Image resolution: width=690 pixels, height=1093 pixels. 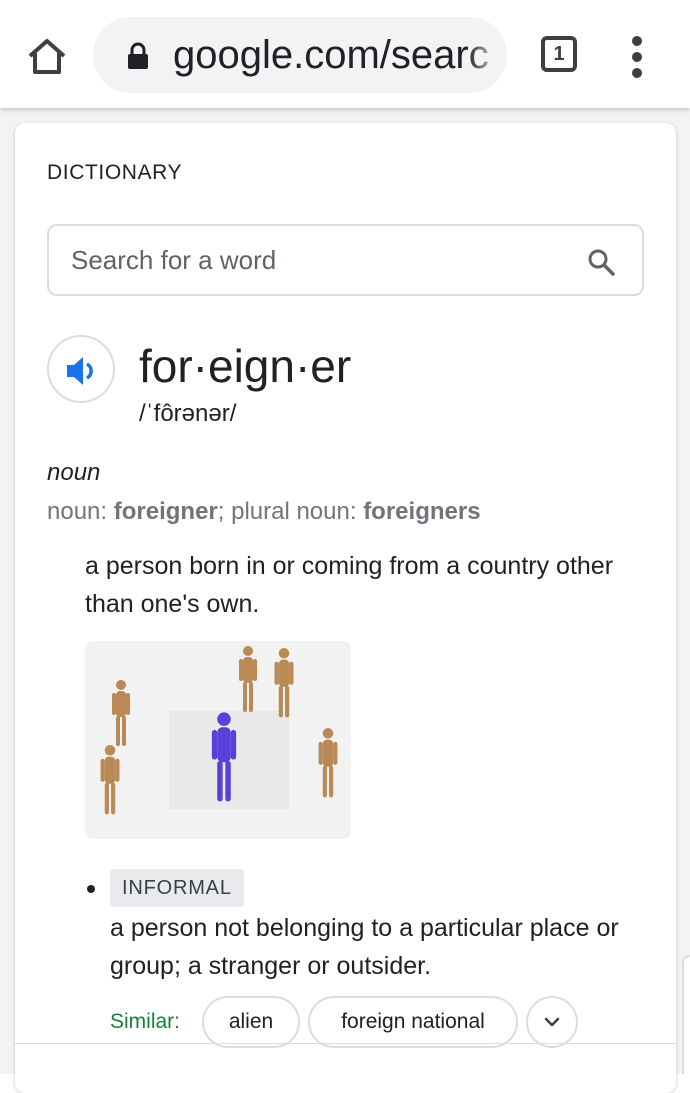 What do you see at coordinates (177, 888) in the screenshot?
I see `register-badge: INFORMAL` at bounding box center [177, 888].